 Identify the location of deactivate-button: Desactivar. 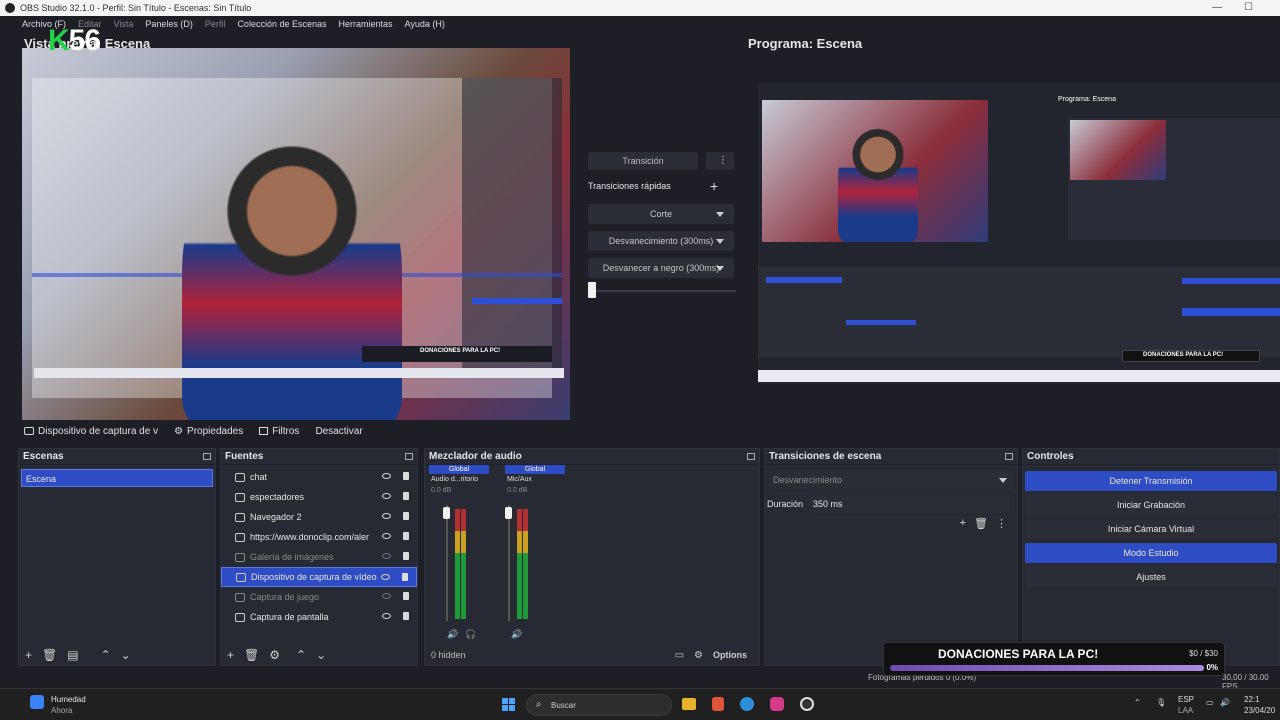
(338, 431).